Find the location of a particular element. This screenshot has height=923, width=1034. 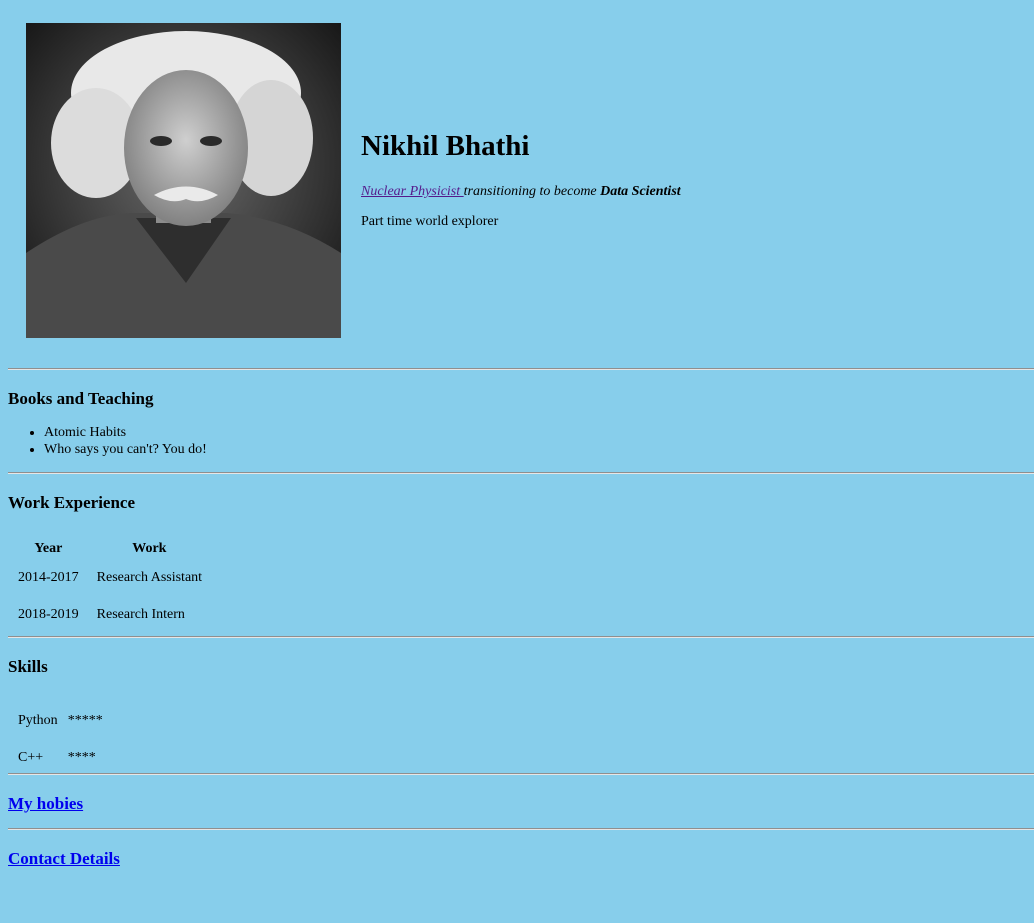

column-header-work: Work is located at coordinates (149, 548).